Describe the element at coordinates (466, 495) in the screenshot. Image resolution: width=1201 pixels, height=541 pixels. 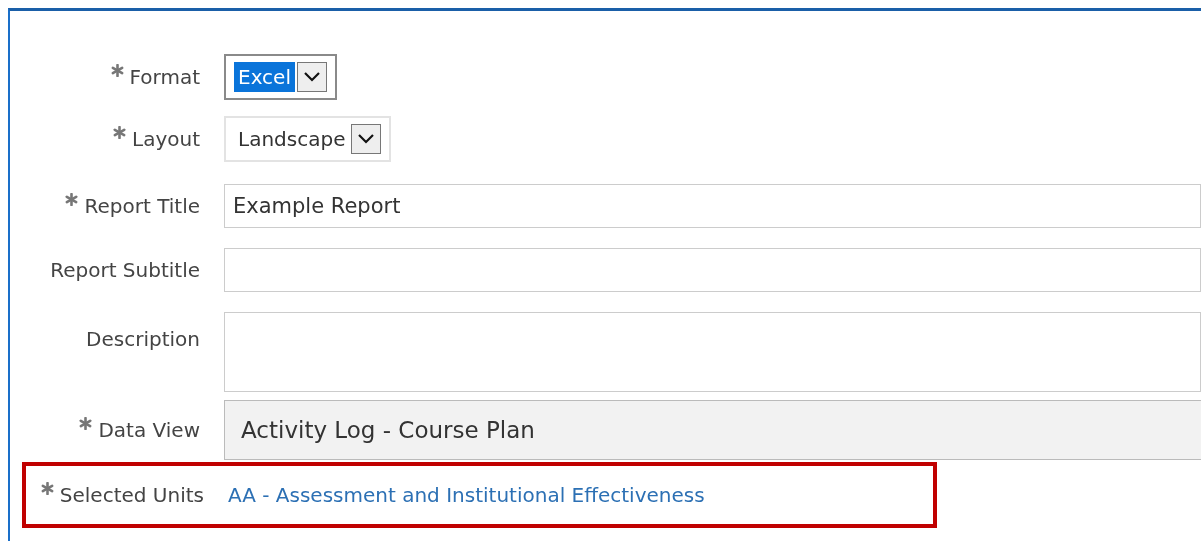
I see `unit-link: AA - Assessment and Institutional Effectiveness` at that location.